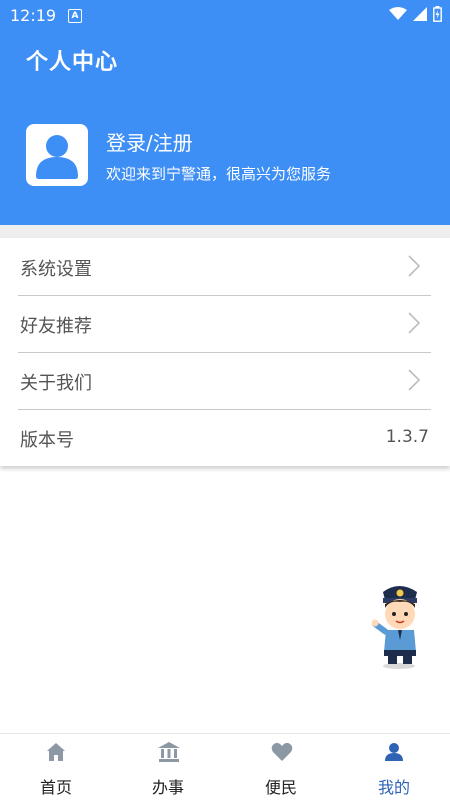  Describe the element at coordinates (437, 14) in the screenshot. I see `battery-icon` at that location.